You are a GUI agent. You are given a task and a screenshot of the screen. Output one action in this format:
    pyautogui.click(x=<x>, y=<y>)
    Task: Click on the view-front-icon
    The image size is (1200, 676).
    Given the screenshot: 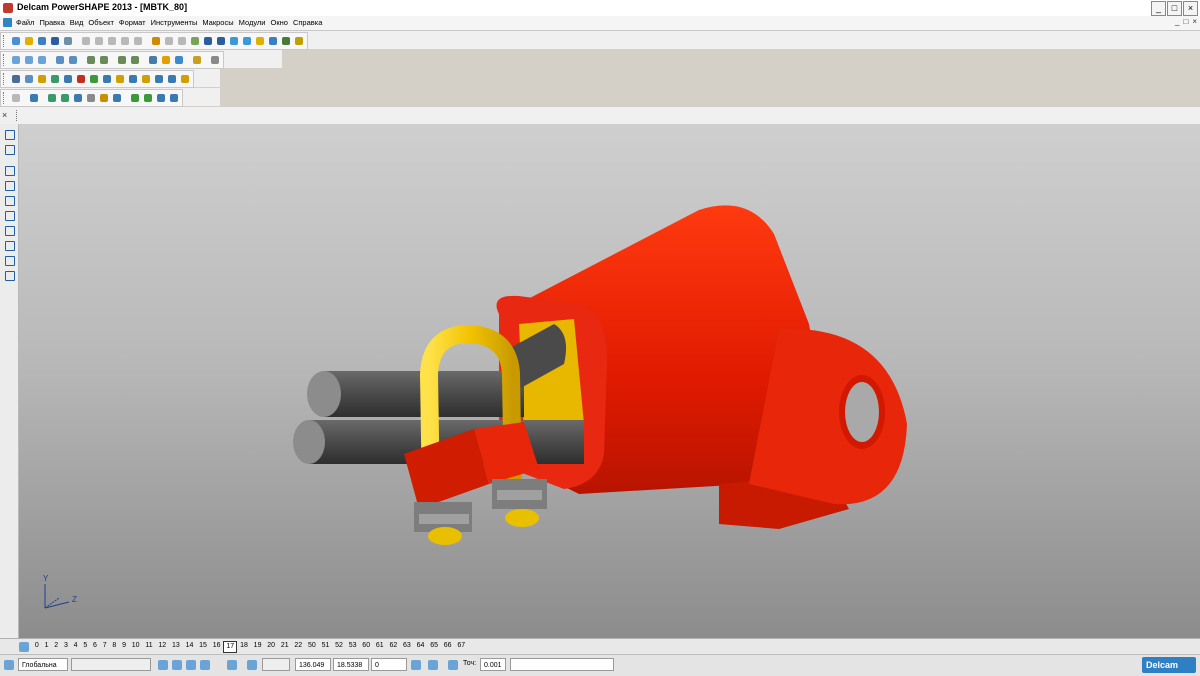 What is the action you would take?
    pyautogui.click(x=29, y=60)
    